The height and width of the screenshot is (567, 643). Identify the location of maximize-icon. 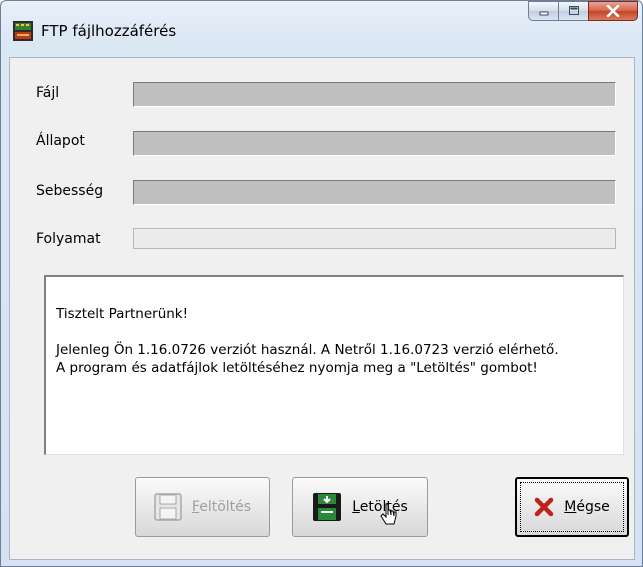
(573, 10).